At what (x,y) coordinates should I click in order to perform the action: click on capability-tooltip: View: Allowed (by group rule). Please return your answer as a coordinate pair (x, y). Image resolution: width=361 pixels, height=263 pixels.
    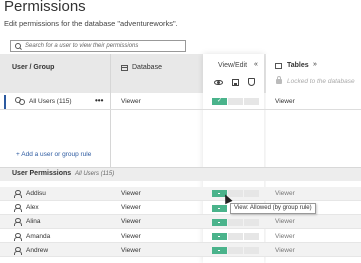
    Looking at the image, I should click on (273, 208).